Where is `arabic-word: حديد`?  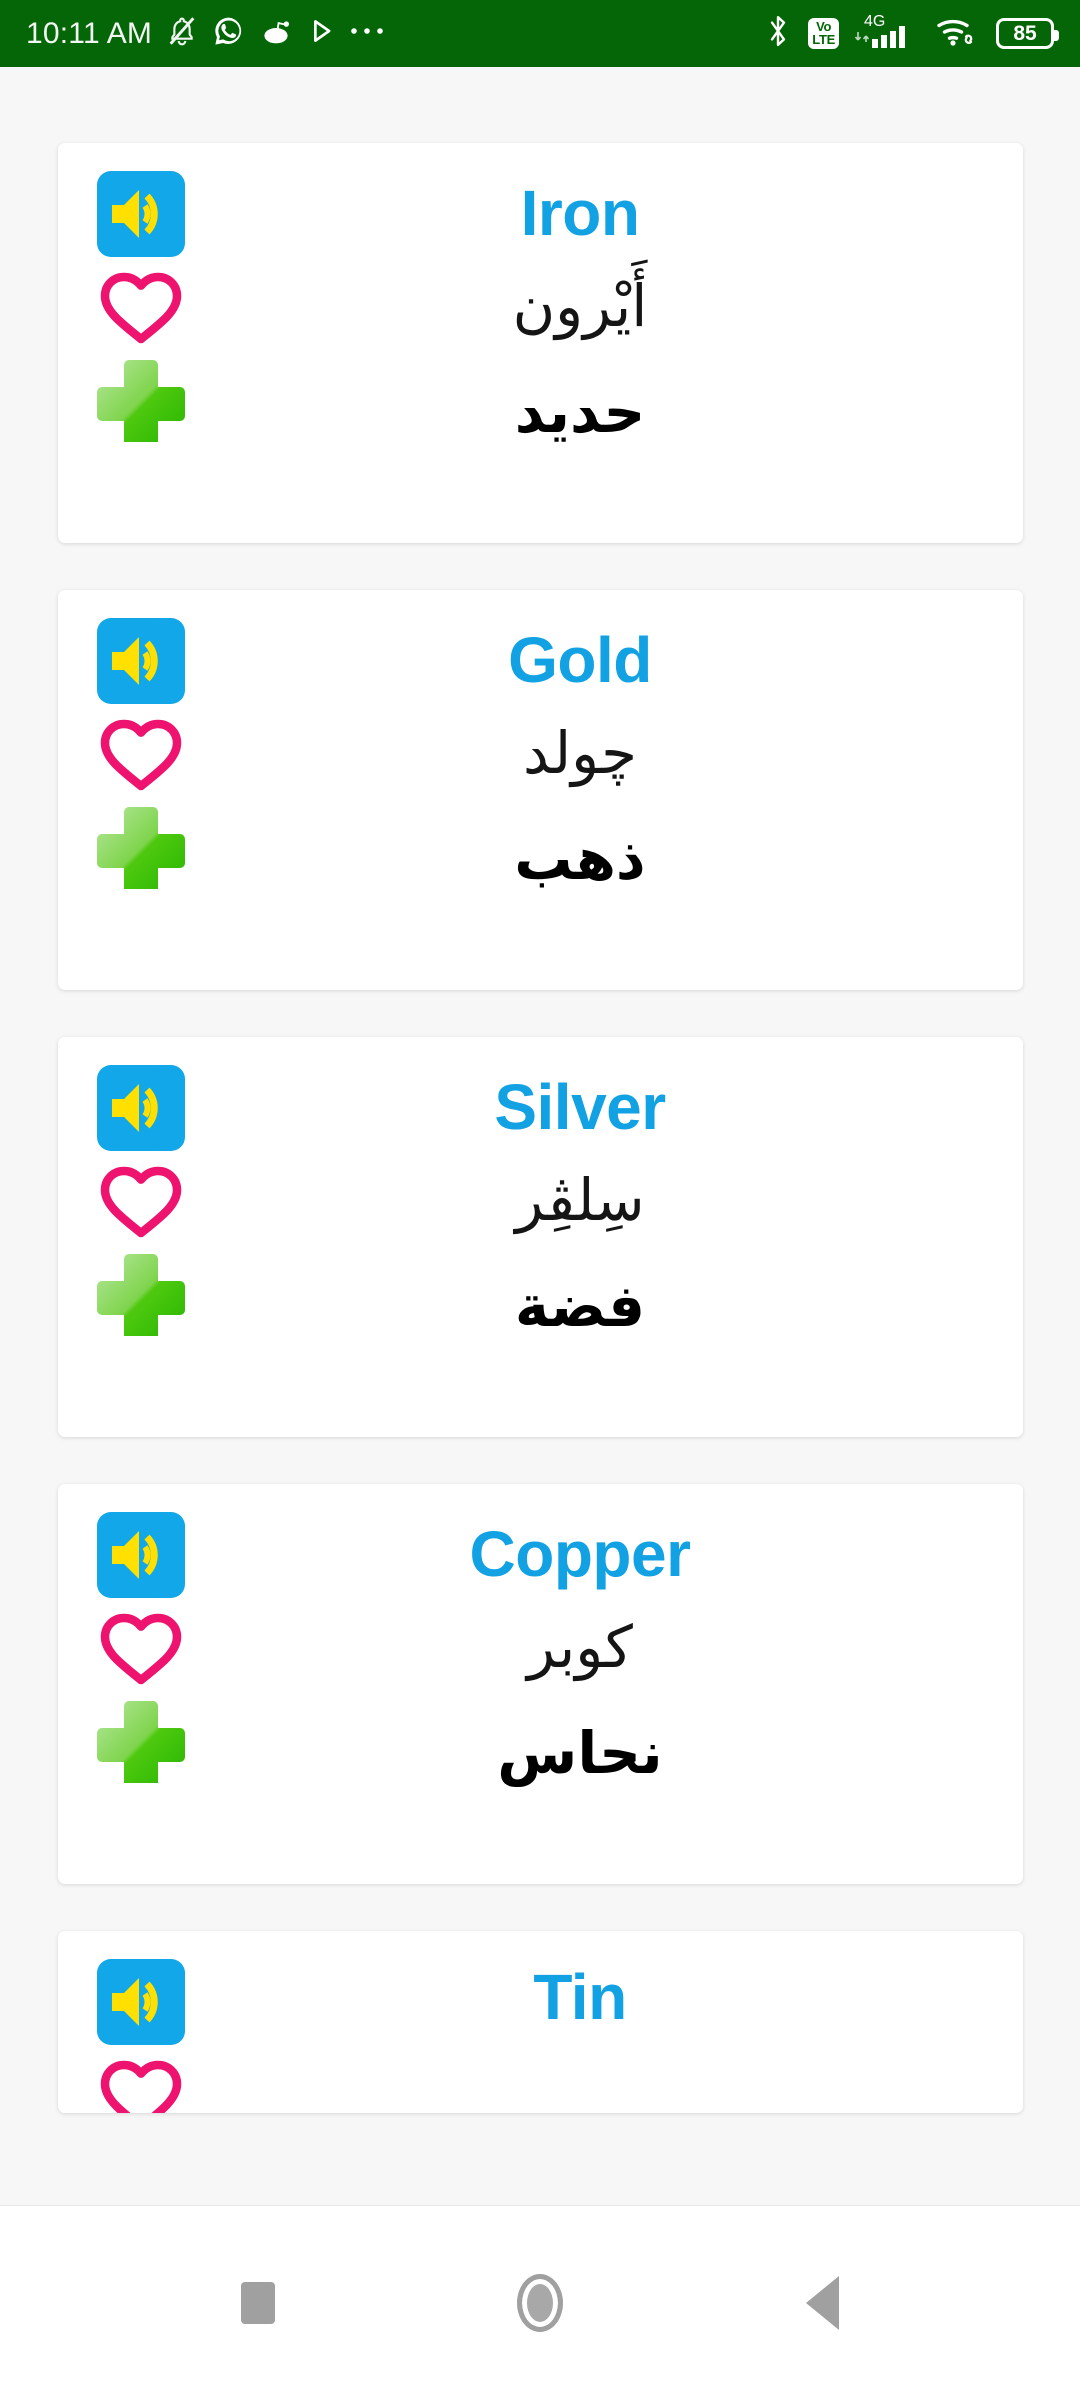
arabic-word: حديد is located at coordinates (580, 412).